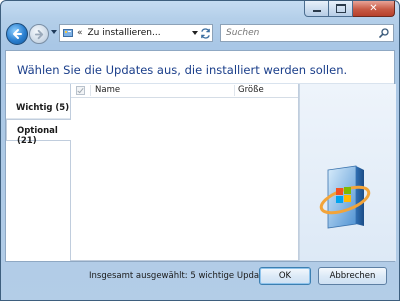 The image size is (400, 301). What do you see at coordinates (80, 90) in the screenshot?
I see `select-all-checkbox` at bounding box center [80, 90].